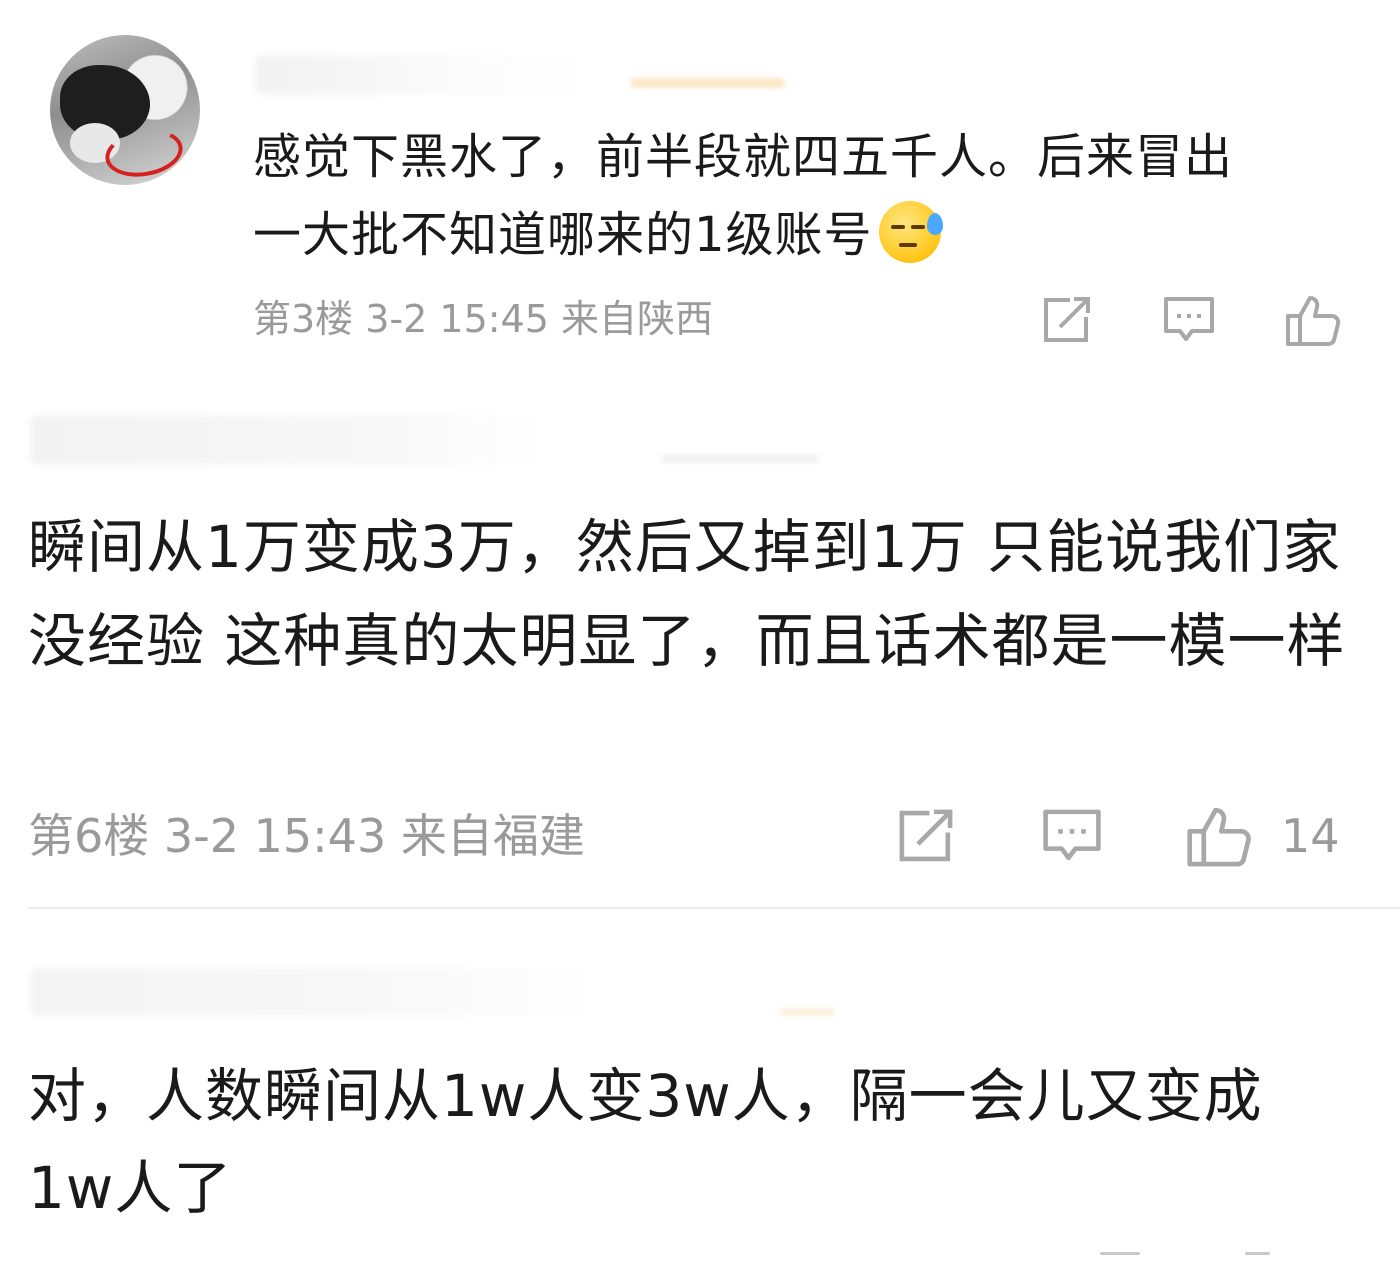 The image size is (1400, 1265). Describe the element at coordinates (743, 196) in the screenshot. I see `comment-text: 感觉下黑水了，前半段就四五千人。后来冒出 一大批不知道哪来的1级账号` at that location.